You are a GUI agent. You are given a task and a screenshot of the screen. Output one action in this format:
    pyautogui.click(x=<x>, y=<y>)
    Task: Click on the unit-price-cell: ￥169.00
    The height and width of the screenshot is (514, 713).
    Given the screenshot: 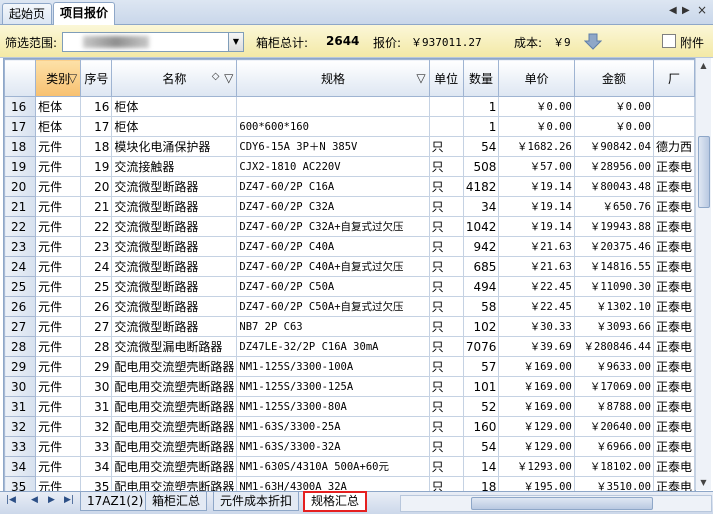 What is the action you would take?
    pyautogui.click(x=536, y=386)
    